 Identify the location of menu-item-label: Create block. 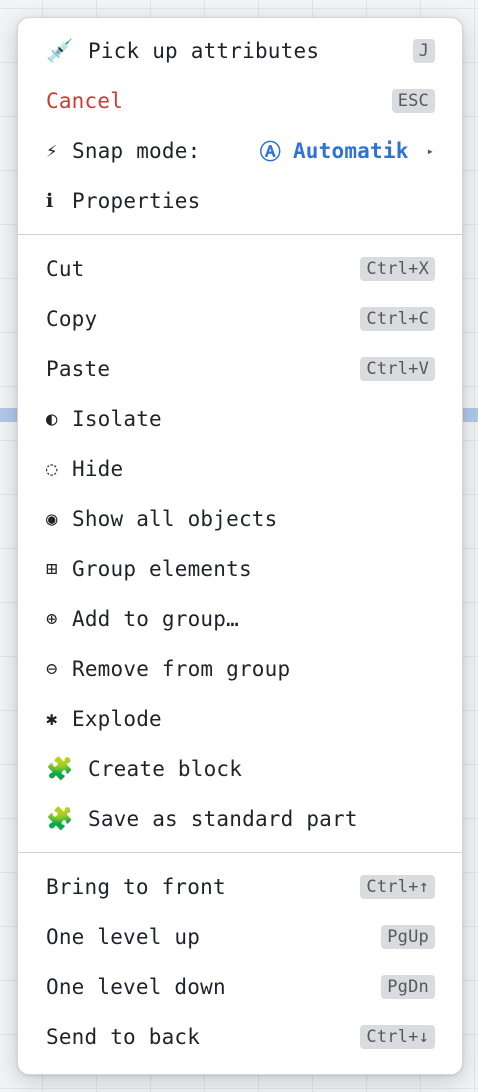
(165, 769).